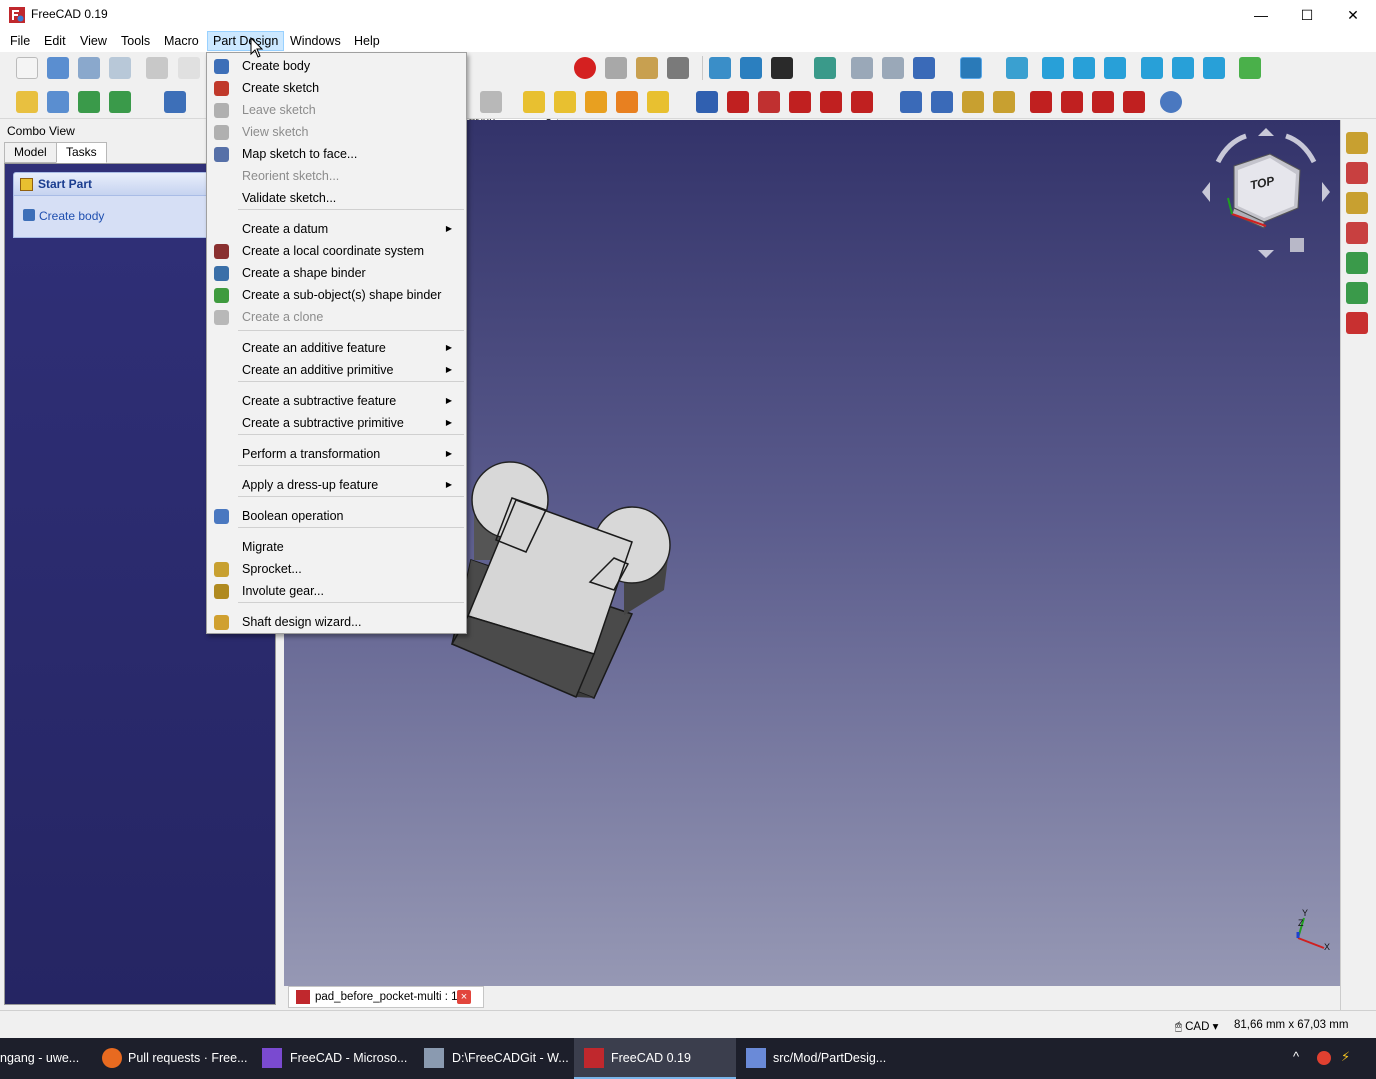 The image size is (1376, 1079). Describe the element at coordinates (1004, 102) in the screenshot. I see `multi-transform-icon` at that location.